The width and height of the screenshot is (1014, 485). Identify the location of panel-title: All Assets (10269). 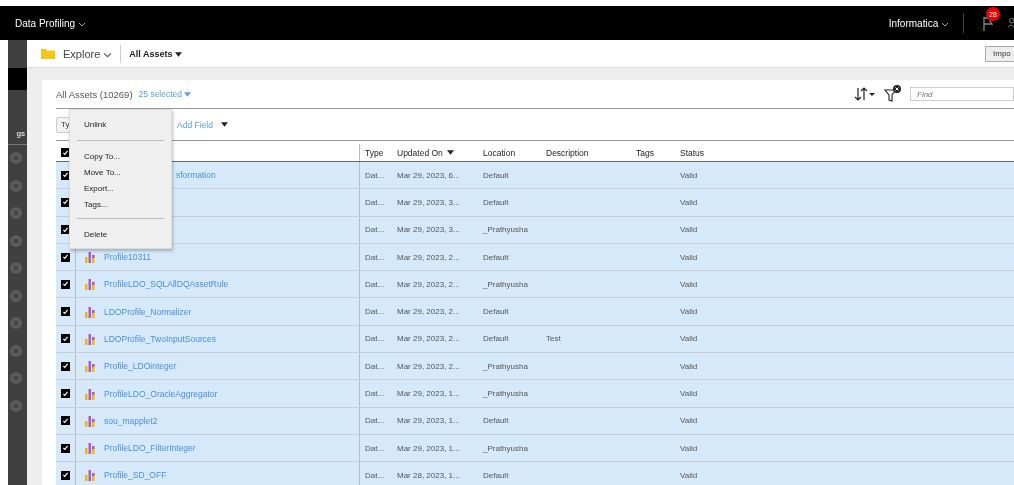
(94, 94).